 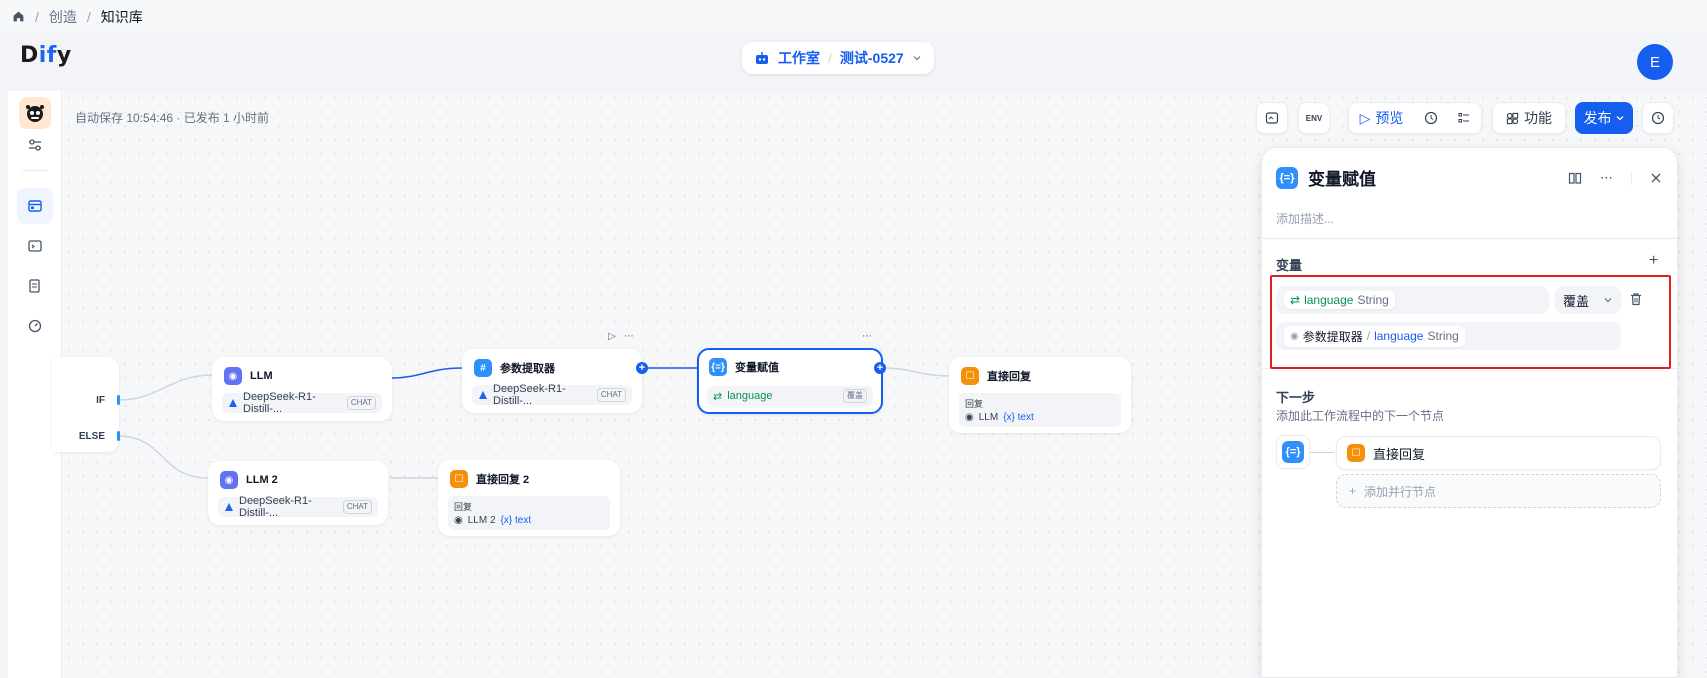 What do you see at coordinates (1615, 178) in the screenshot?
I see `panel-actions: ⋯` at bounding box center [1615, 178].